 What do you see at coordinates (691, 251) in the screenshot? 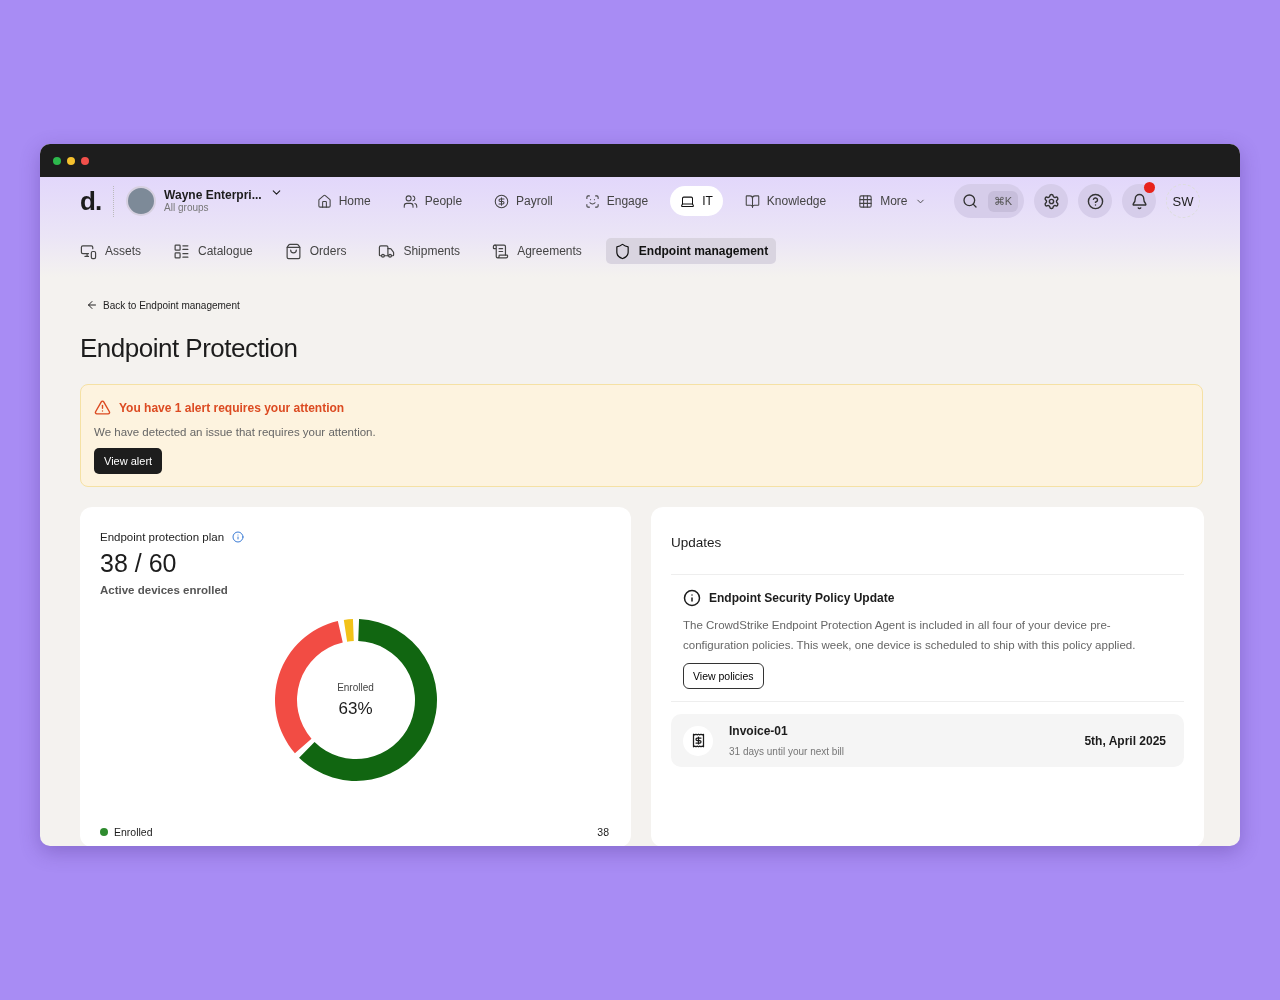
I see `sub-nav-tab: Endpoint management` at bounding box center [691, 251].